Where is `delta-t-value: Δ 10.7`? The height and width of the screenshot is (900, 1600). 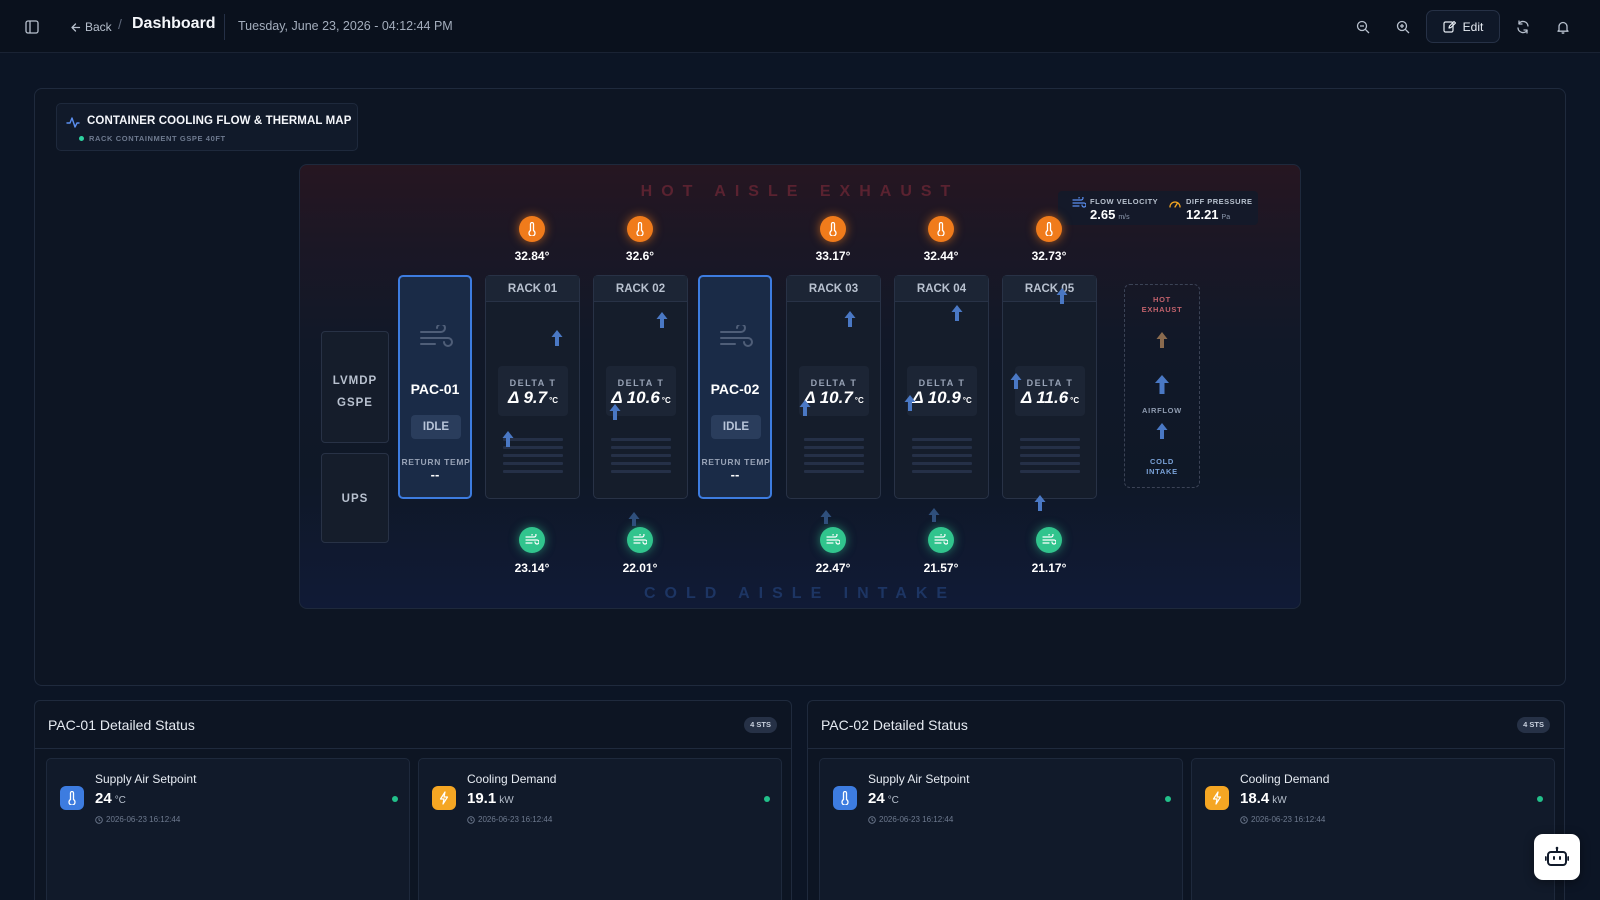 delta-t-value: Δ 10.7 is located at coordinates (828, 397).